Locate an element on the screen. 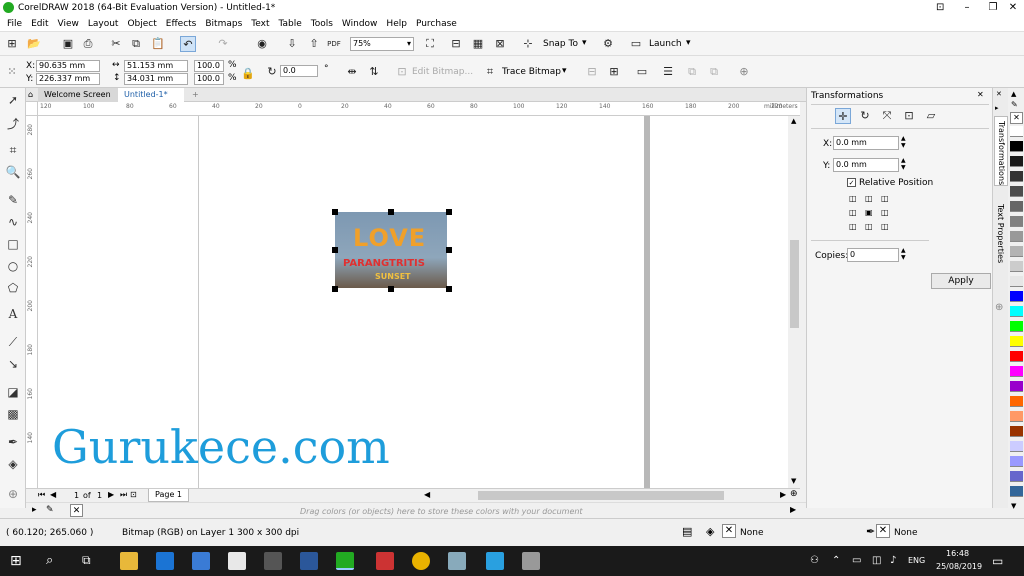 This screenshot has width=1024, height=576. save-icon: ▣ is located at coordinates (68, 44).